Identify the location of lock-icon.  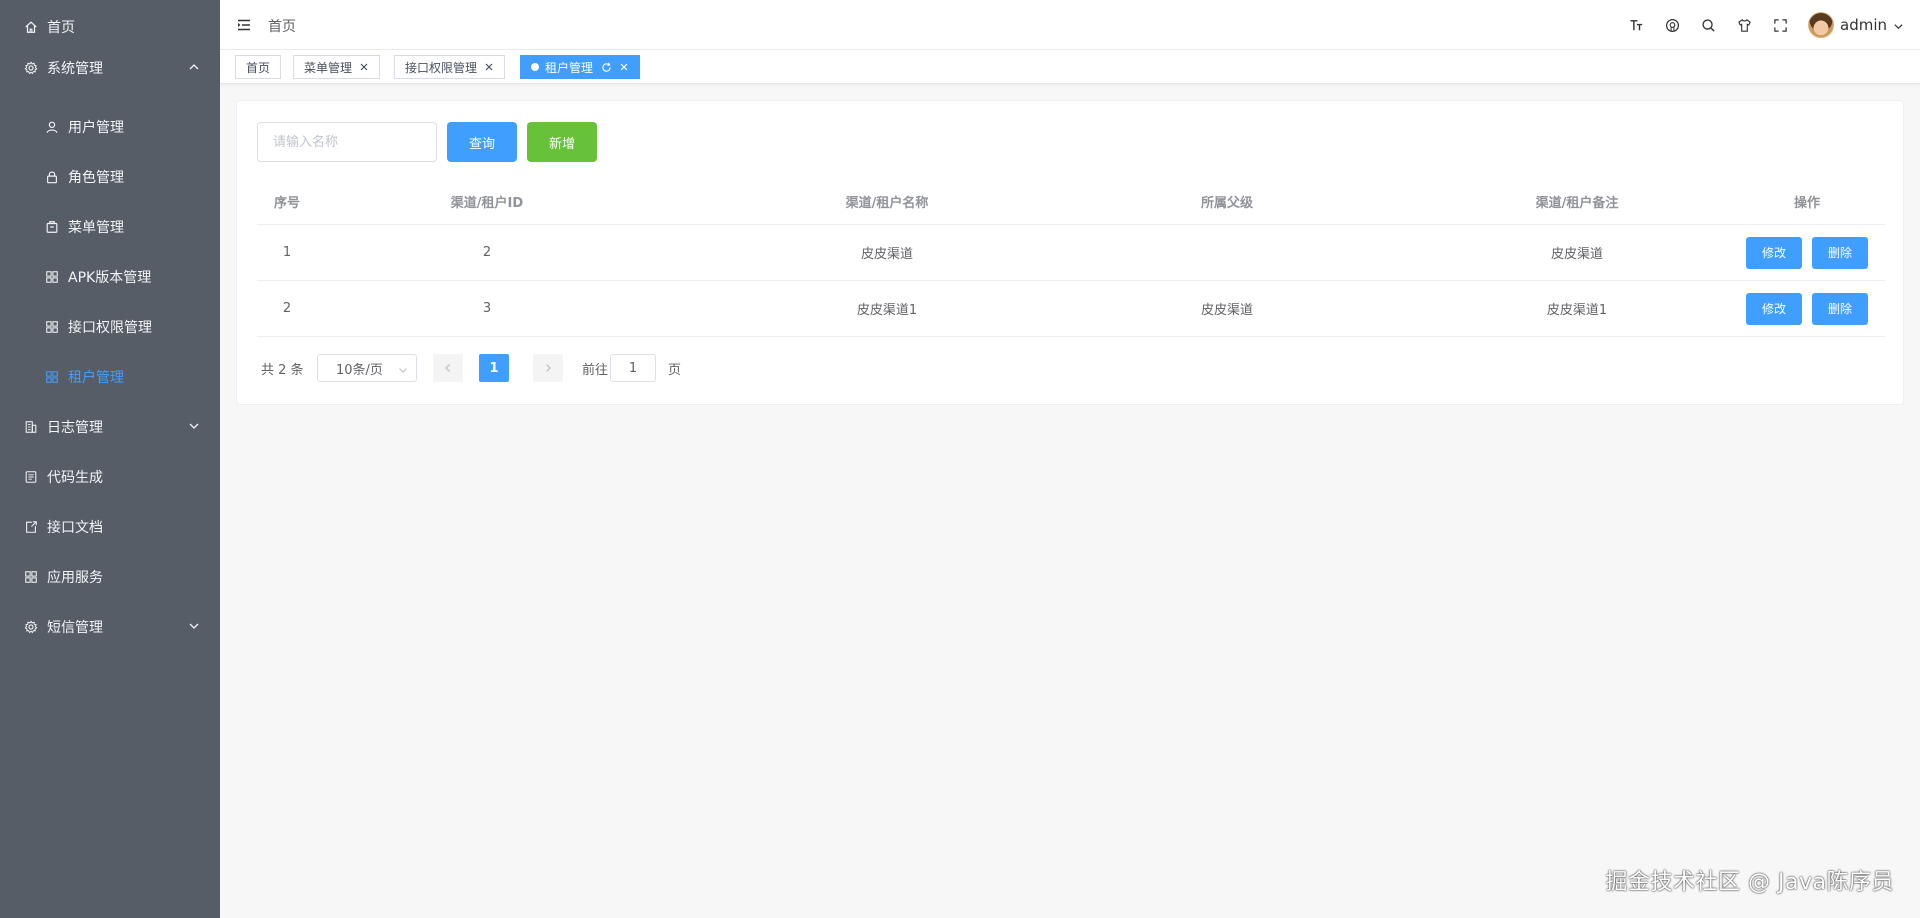
(52, 177).